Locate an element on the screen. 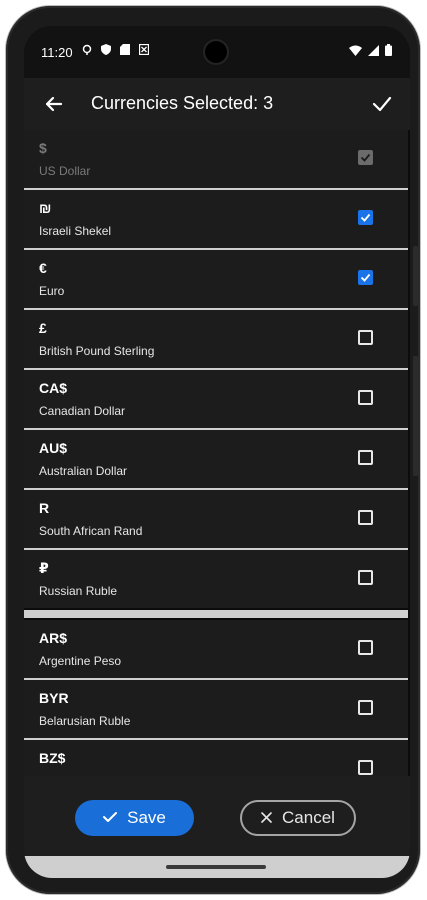 The width and height of the screenshot is (427, 900). shield-icon is located at coordinates (106, 49).